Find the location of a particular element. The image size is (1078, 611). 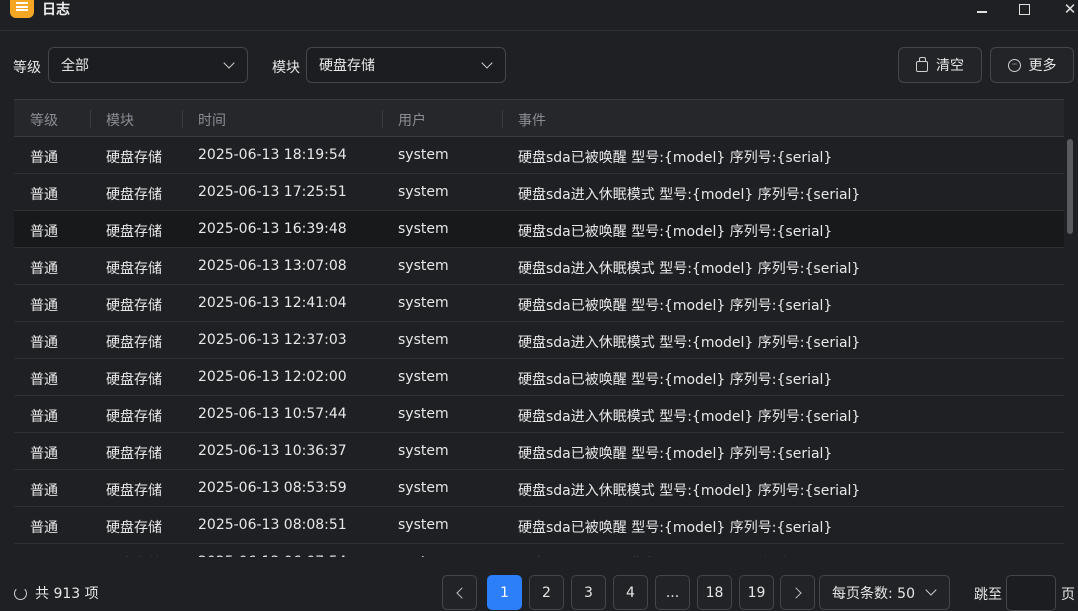

cell-time: 2025-06-13 12:02:00 is located at coordinates (272, 377).